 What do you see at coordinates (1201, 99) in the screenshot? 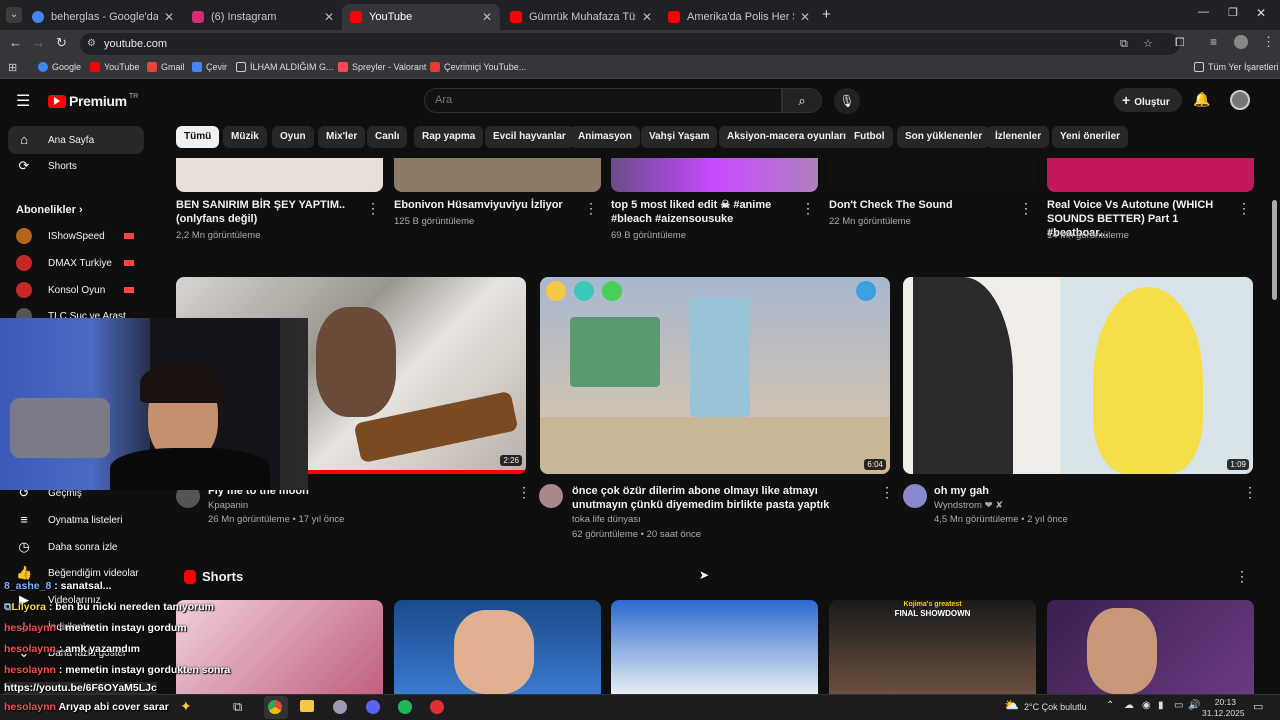
I see `notifications-bell-icon: 🔔` at bounding box center [1201, 99].